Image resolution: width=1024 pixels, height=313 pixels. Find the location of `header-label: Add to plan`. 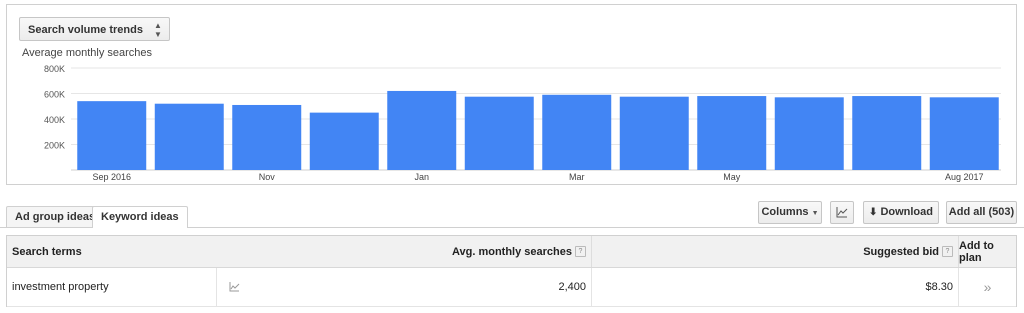

header-label: Add to plan is located at coordinates (976, 251).